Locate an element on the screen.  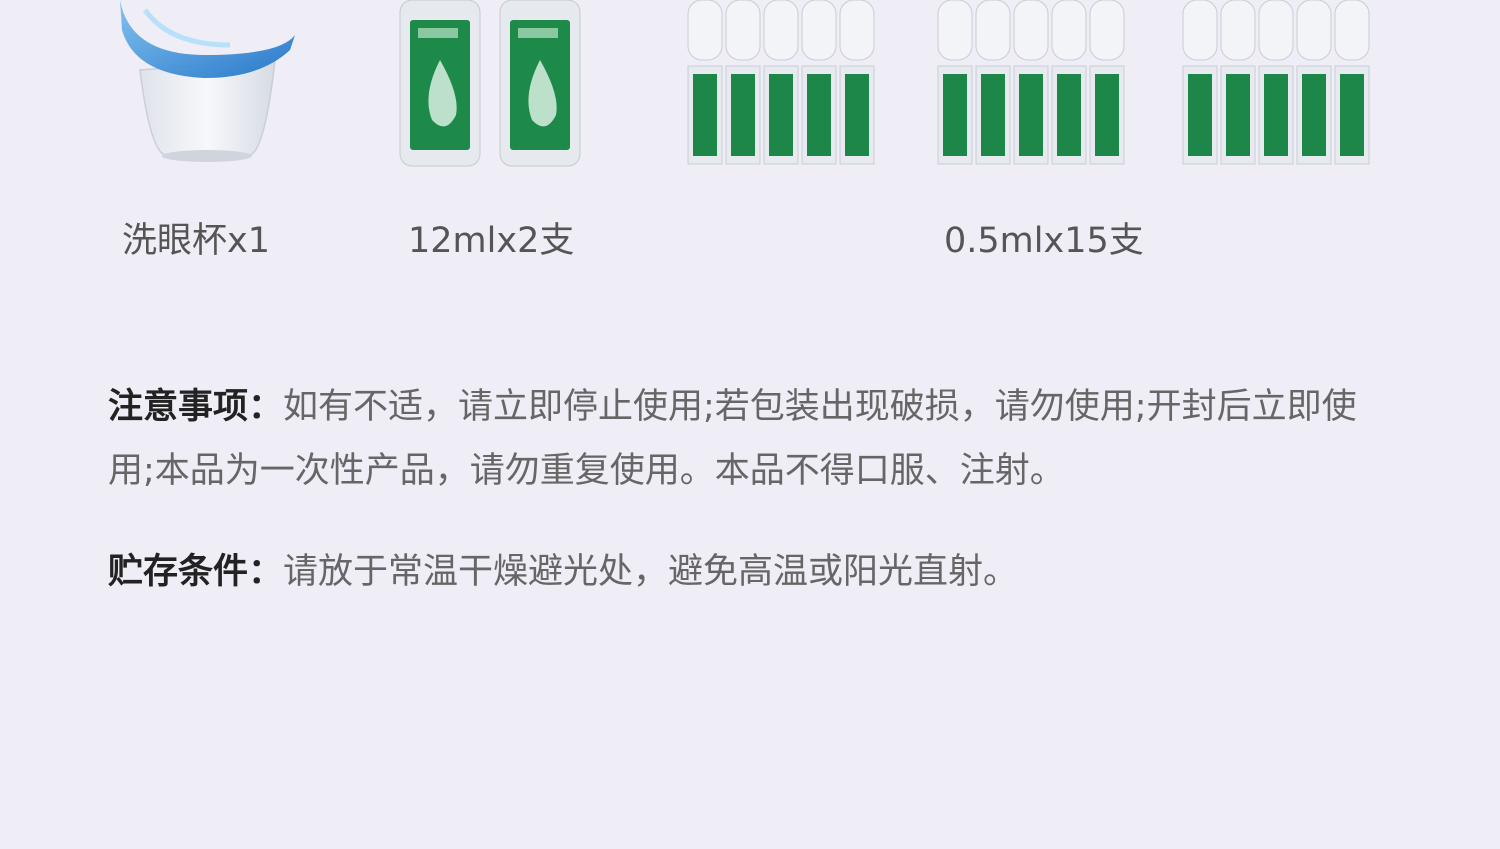
storage-label: 贮存条件： is located at coordinates (196, 572).